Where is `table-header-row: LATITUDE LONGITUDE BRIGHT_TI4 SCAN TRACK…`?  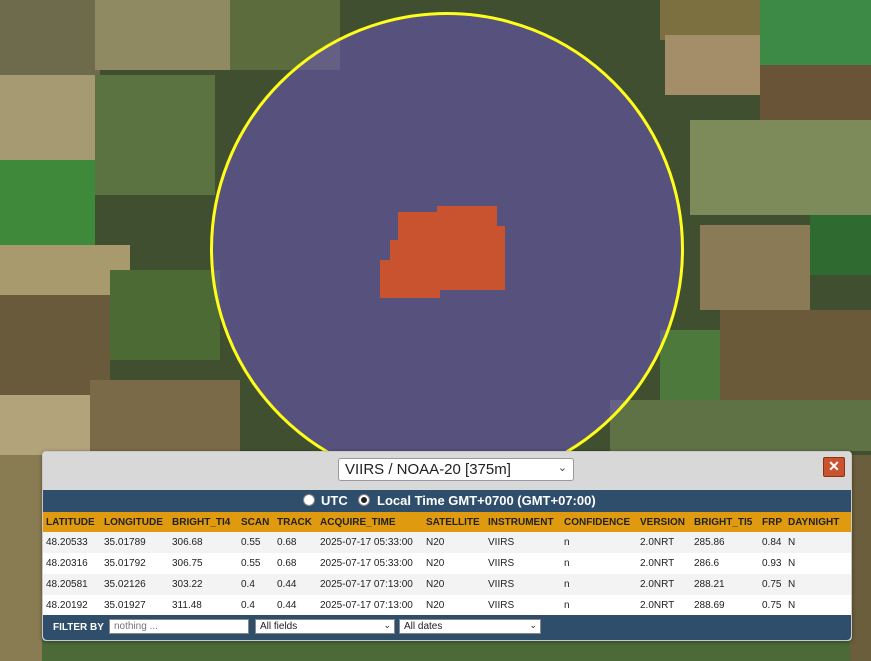 table-header-row: LATITUDE LONGITUDE BRIGHT_TI4 SCAN TRACK… is located at coordinates (447, 522).